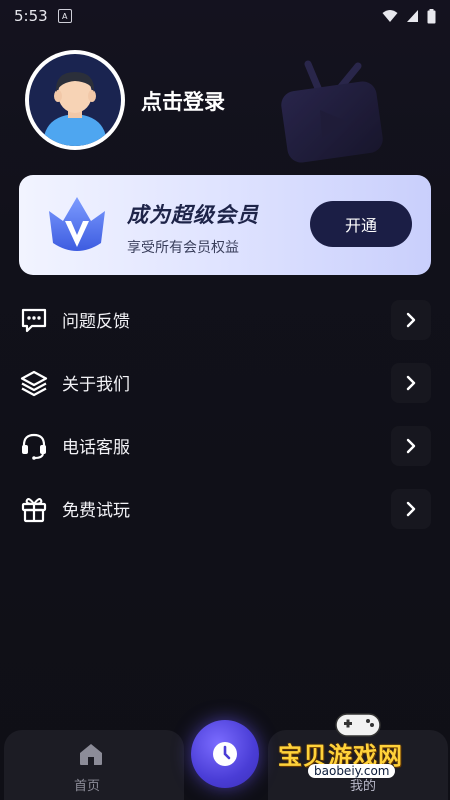 The width and height of the screenshot is (450, 800). What do you see at coordinates (34, 320) in the screenshot?
I see `message-icon` at bounding box center [34, 320].